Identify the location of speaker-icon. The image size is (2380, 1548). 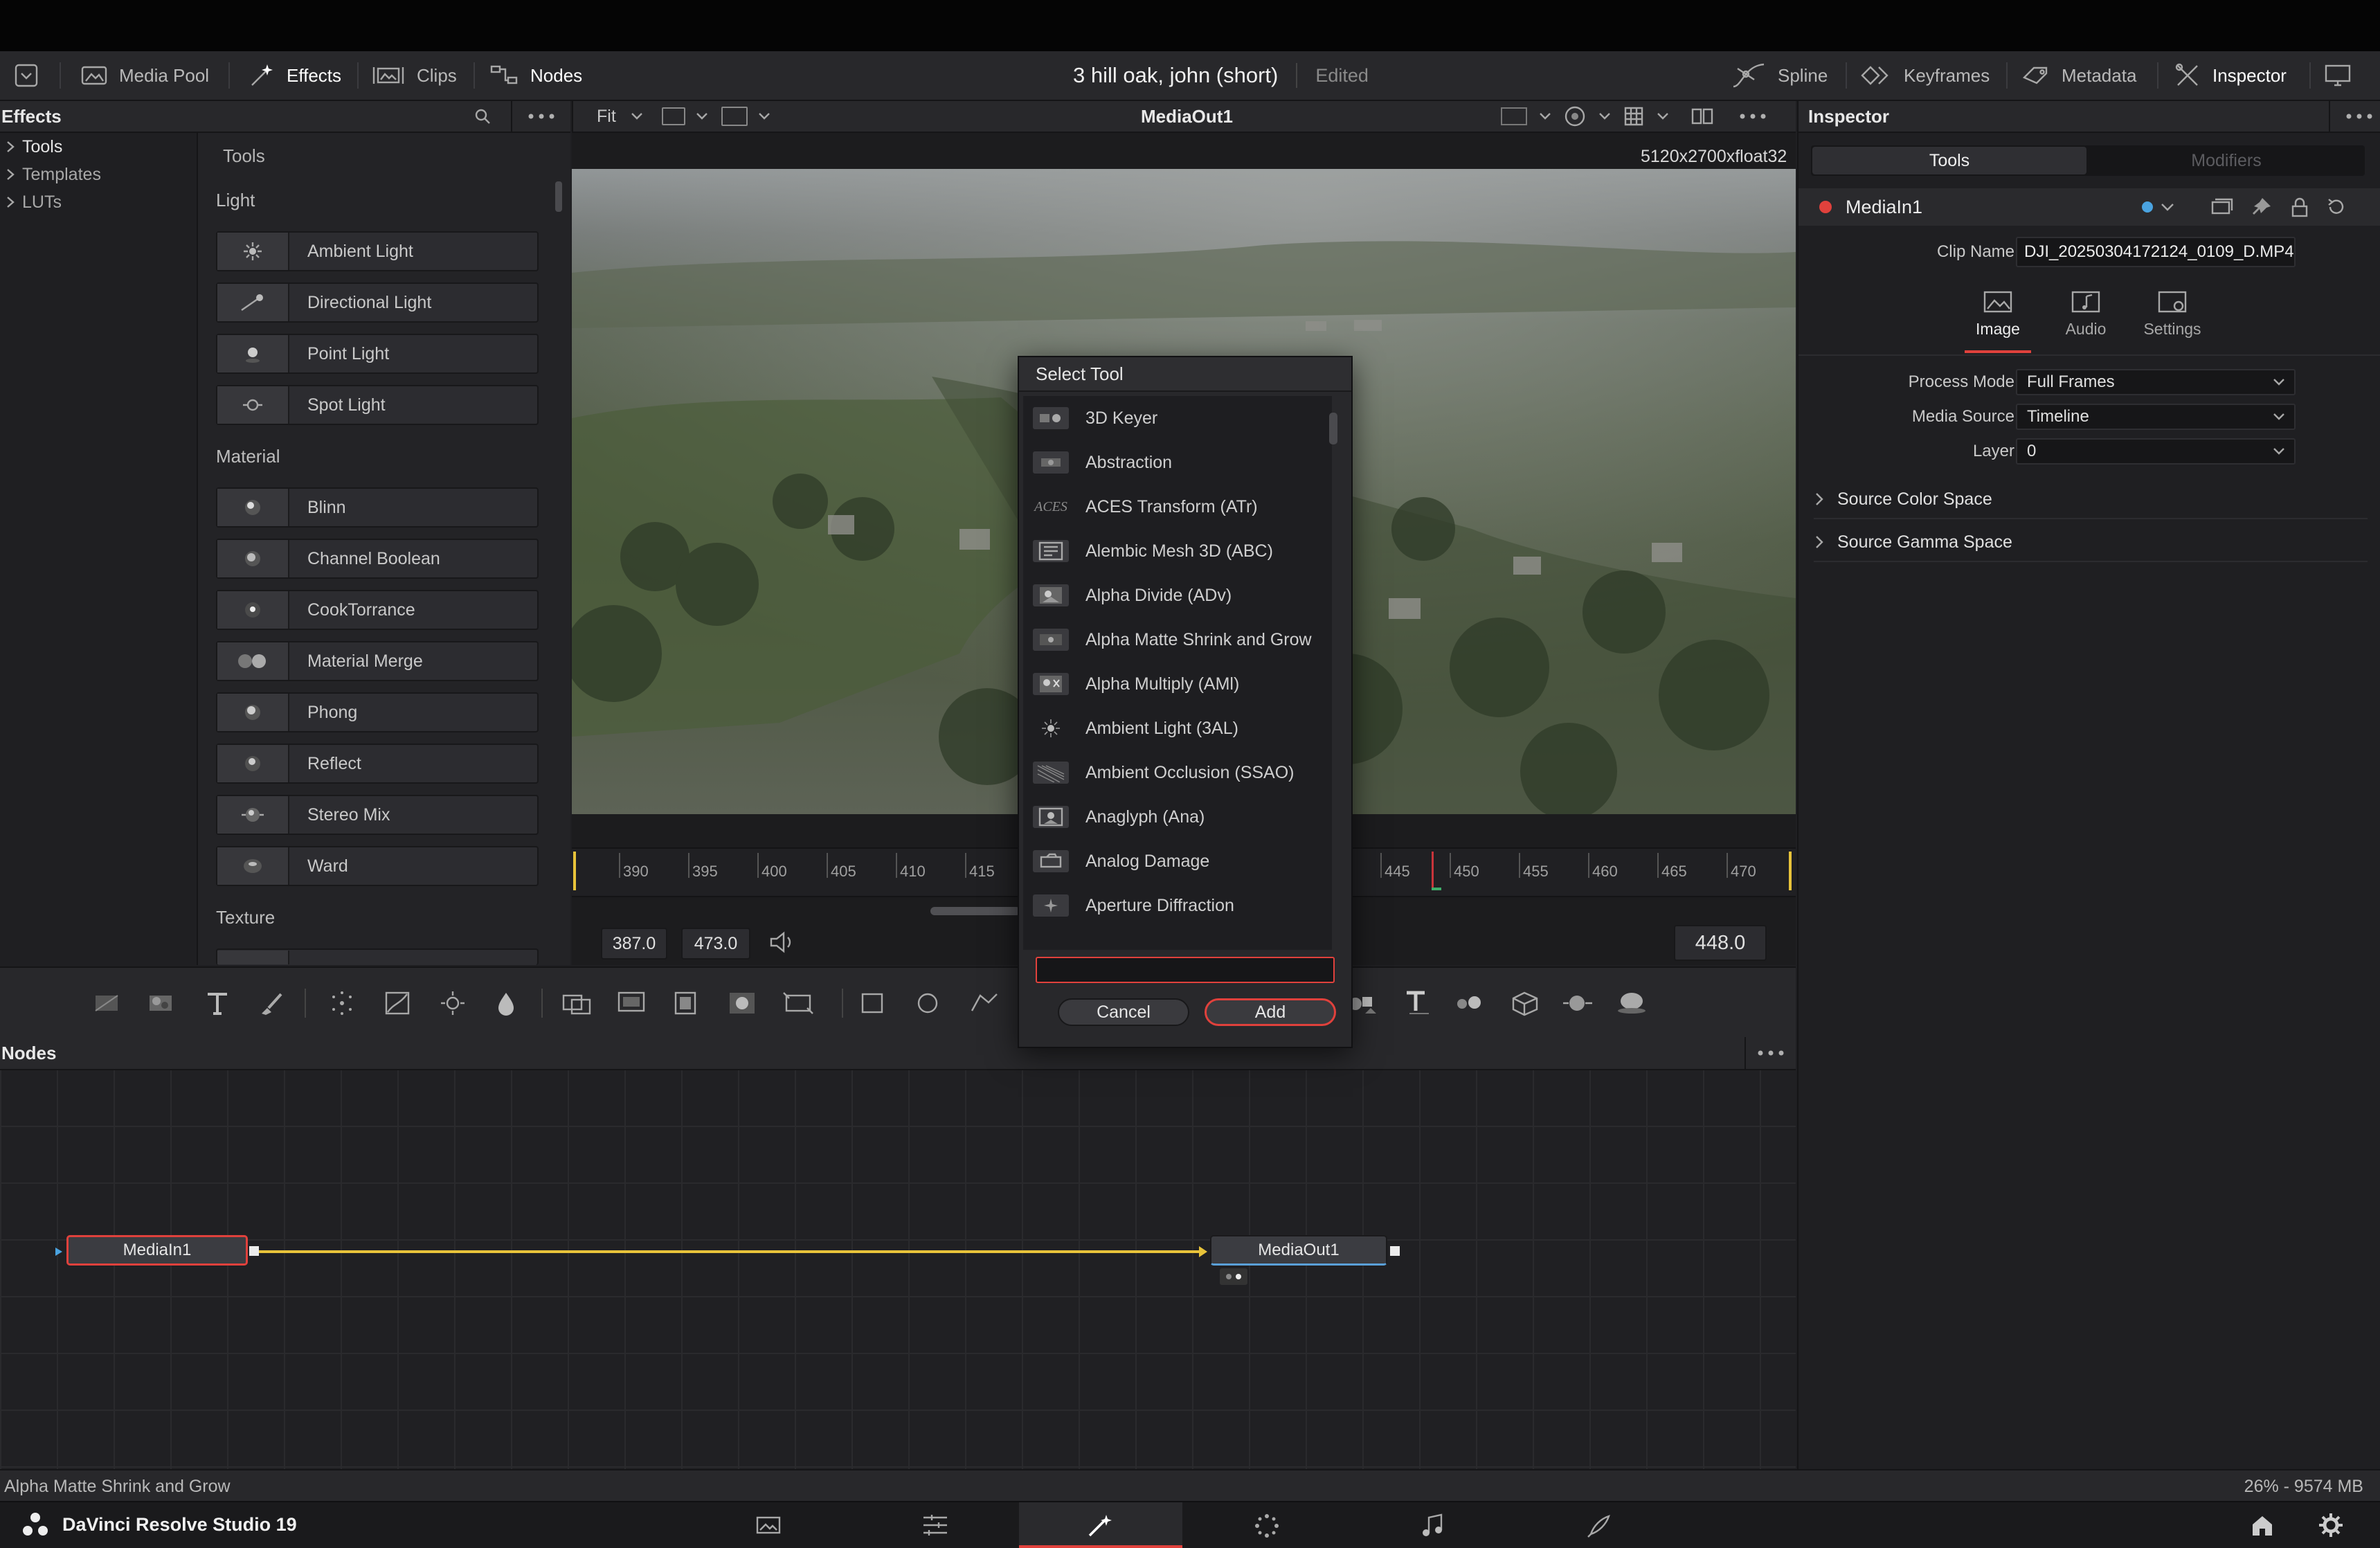
(782, 942).